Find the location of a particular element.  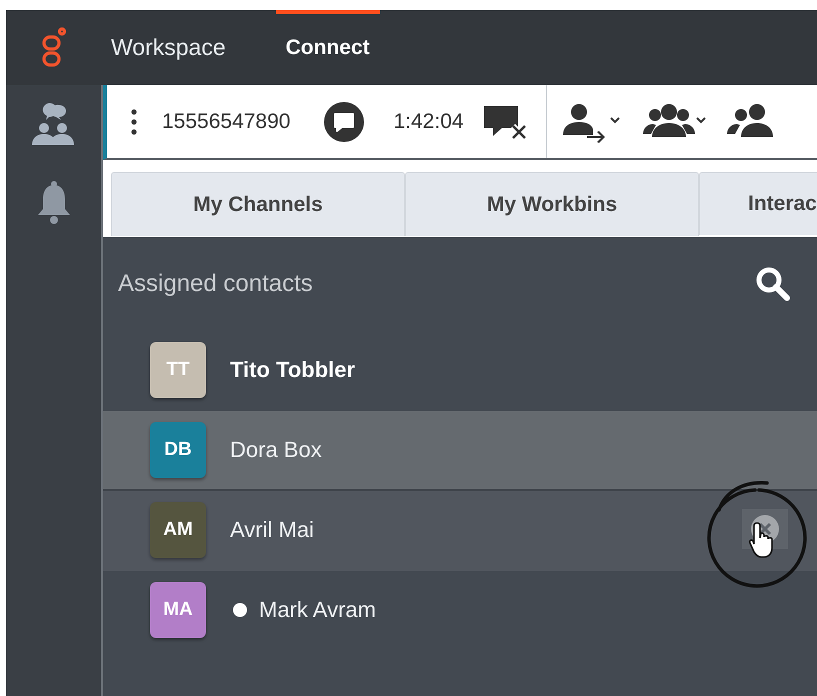

chat-icon is located at coordinates (344, 121).